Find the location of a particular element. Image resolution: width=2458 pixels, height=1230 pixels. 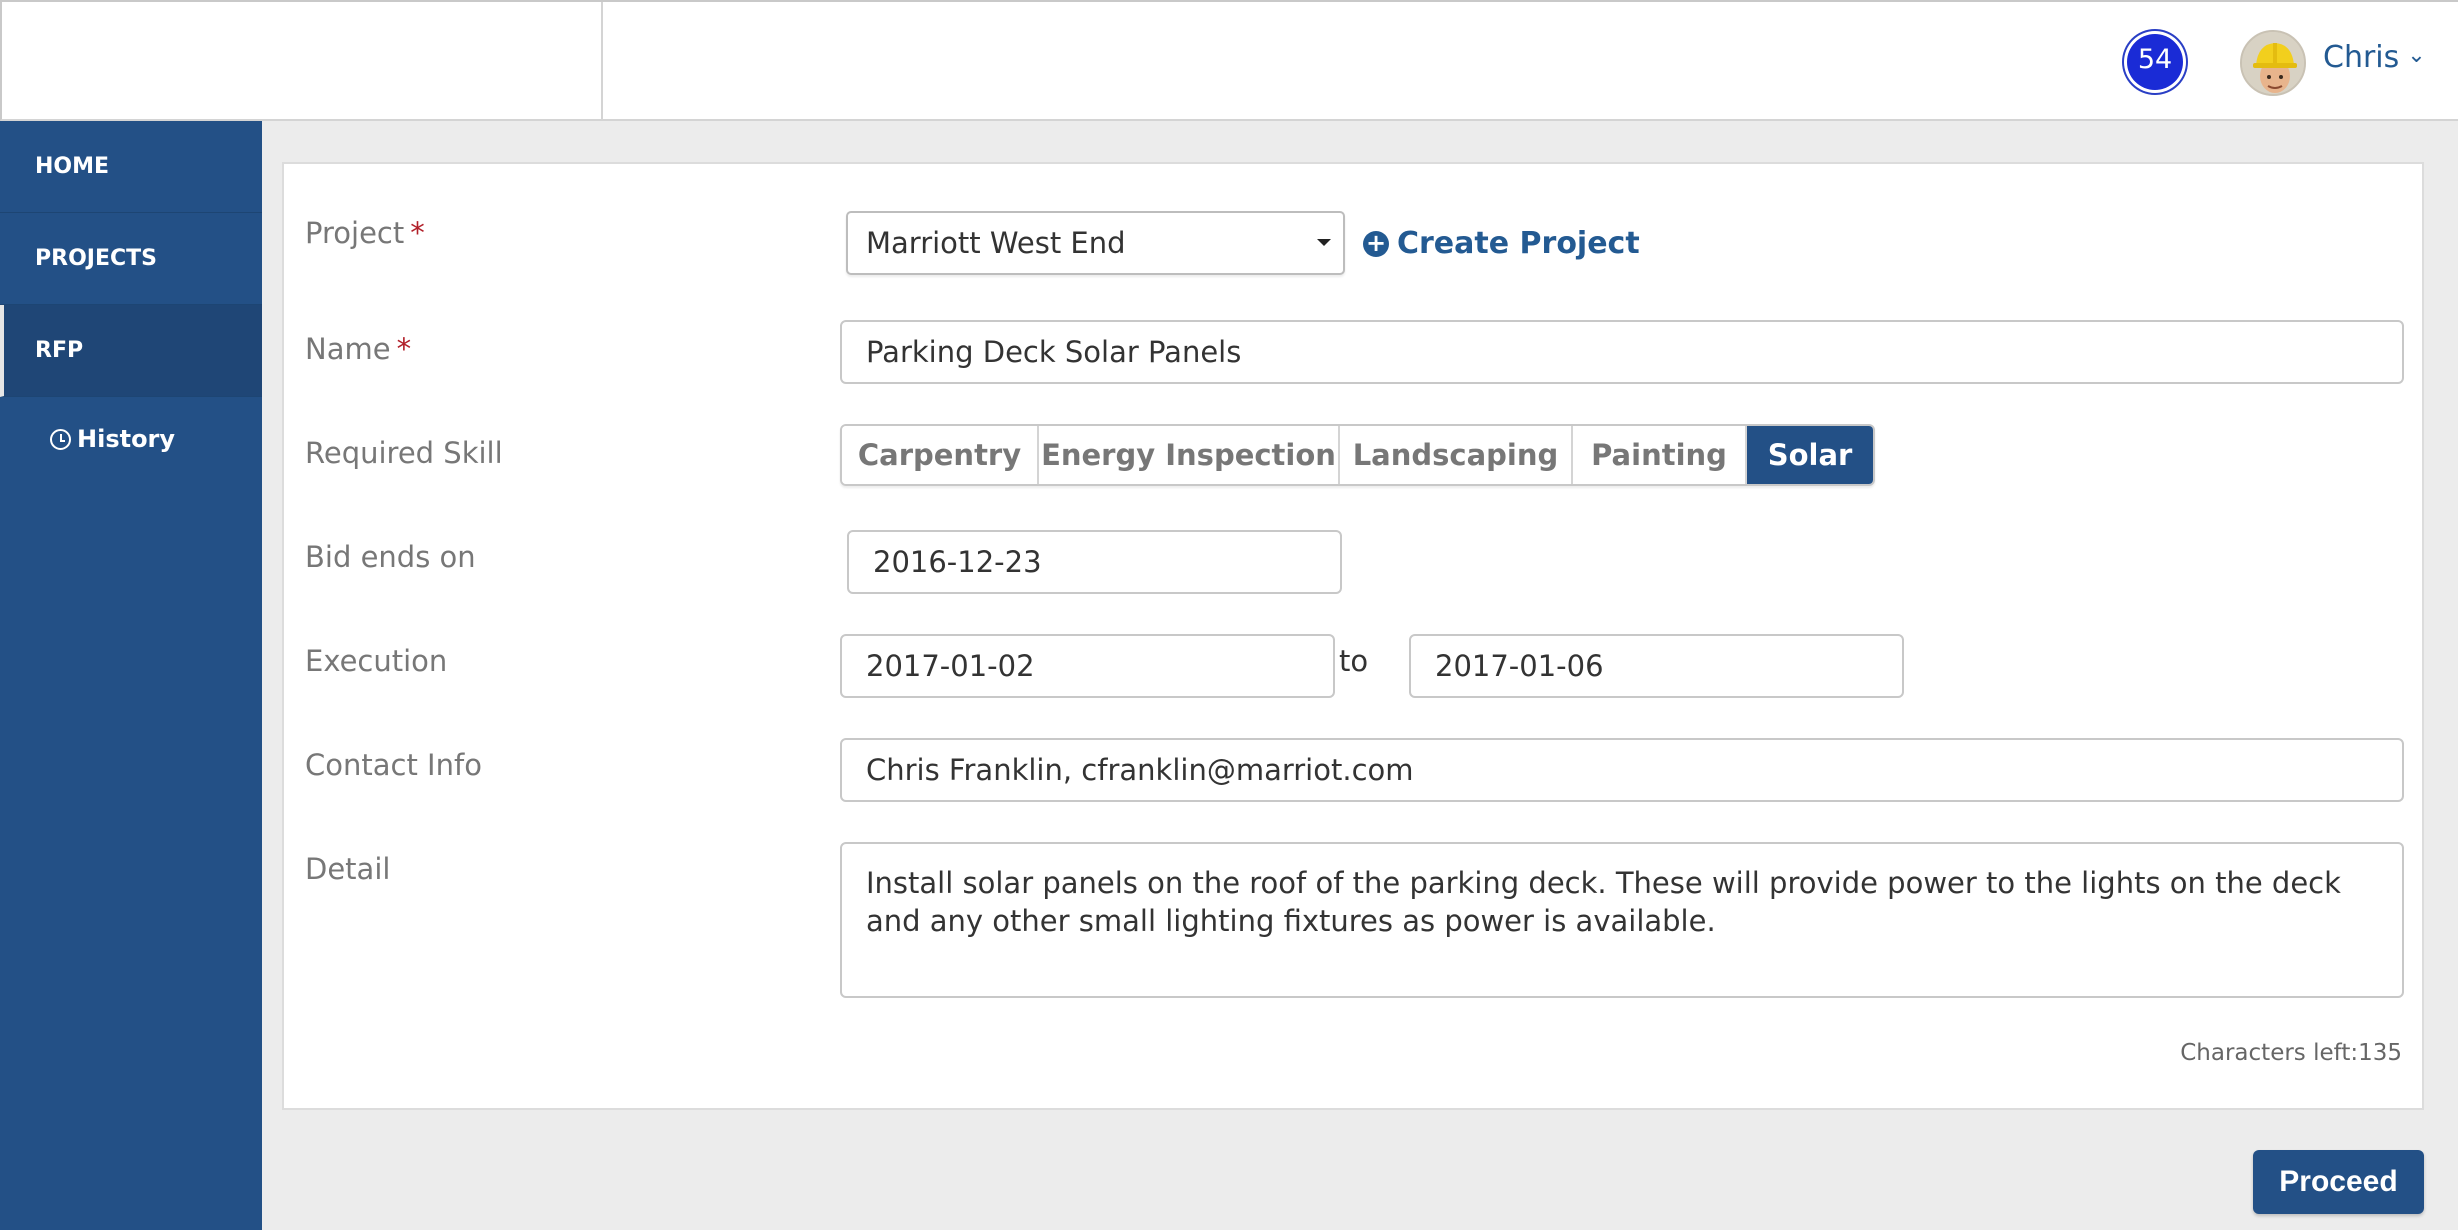

bid-ends-label: Bid ends on is located at coordinates (390, 557).